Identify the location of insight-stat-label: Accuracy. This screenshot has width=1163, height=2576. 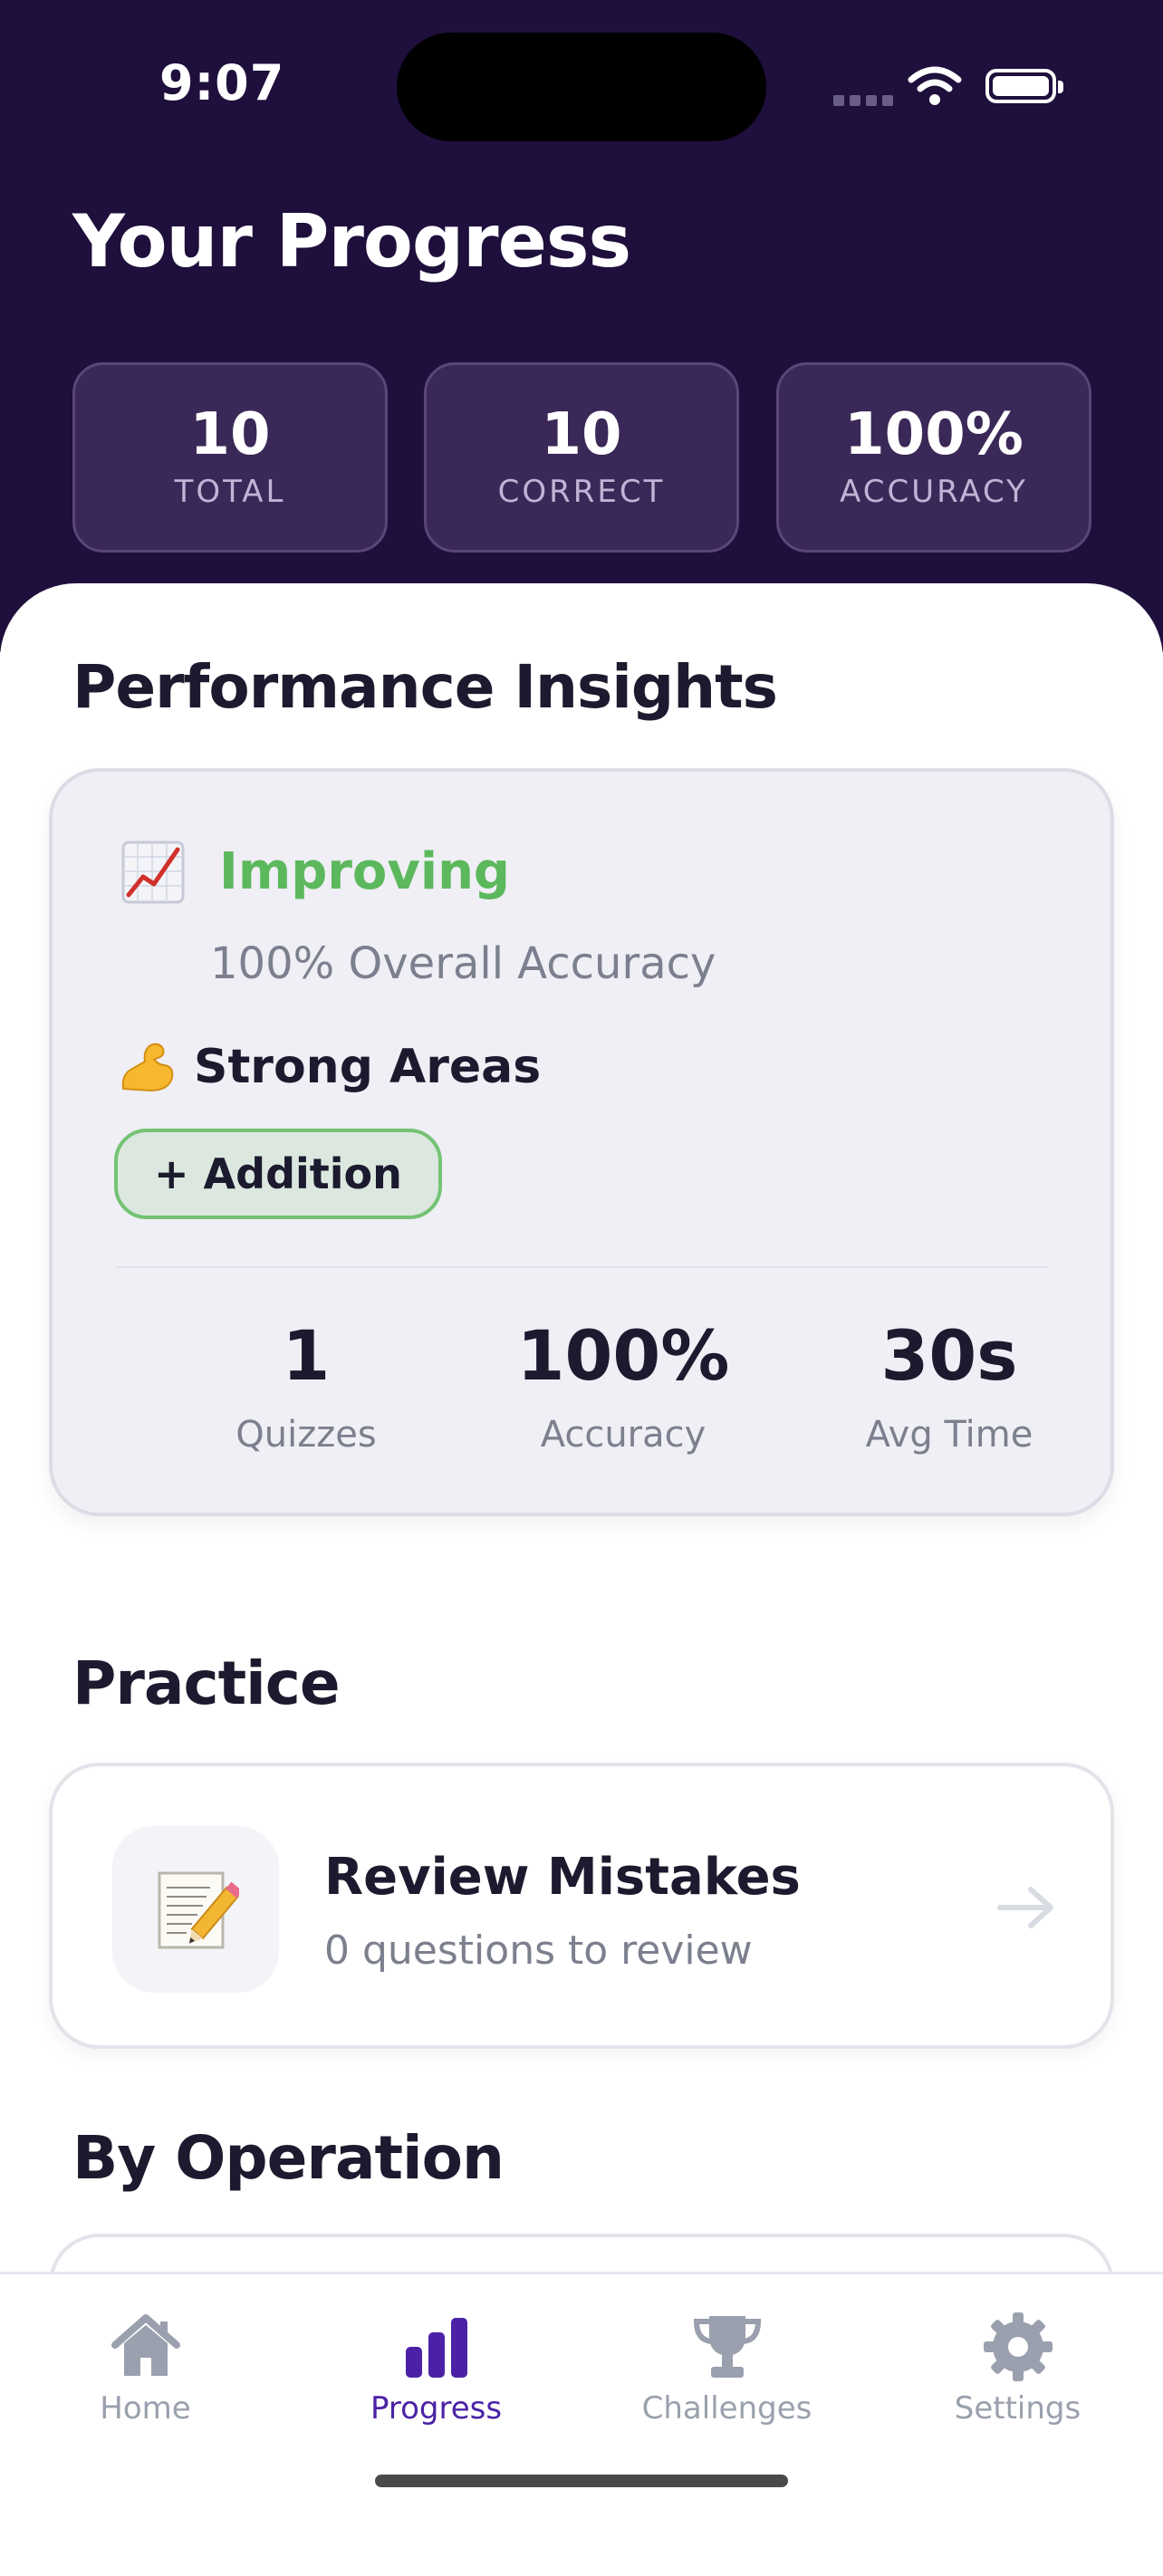
(623, 1435).